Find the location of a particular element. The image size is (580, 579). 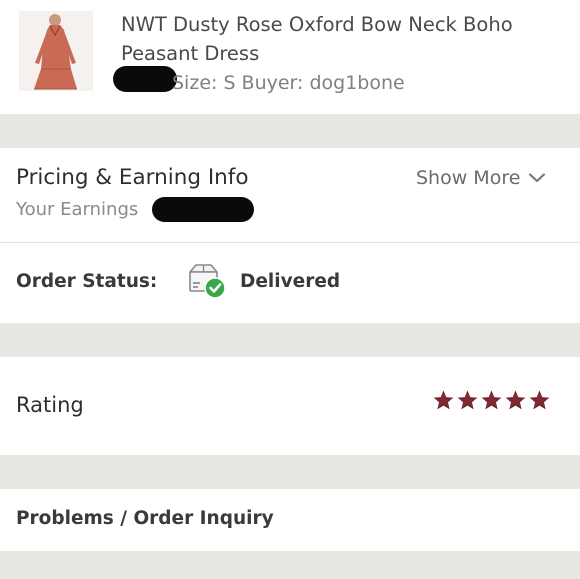

chevron-down-icon is located at coordinates (537, 178).